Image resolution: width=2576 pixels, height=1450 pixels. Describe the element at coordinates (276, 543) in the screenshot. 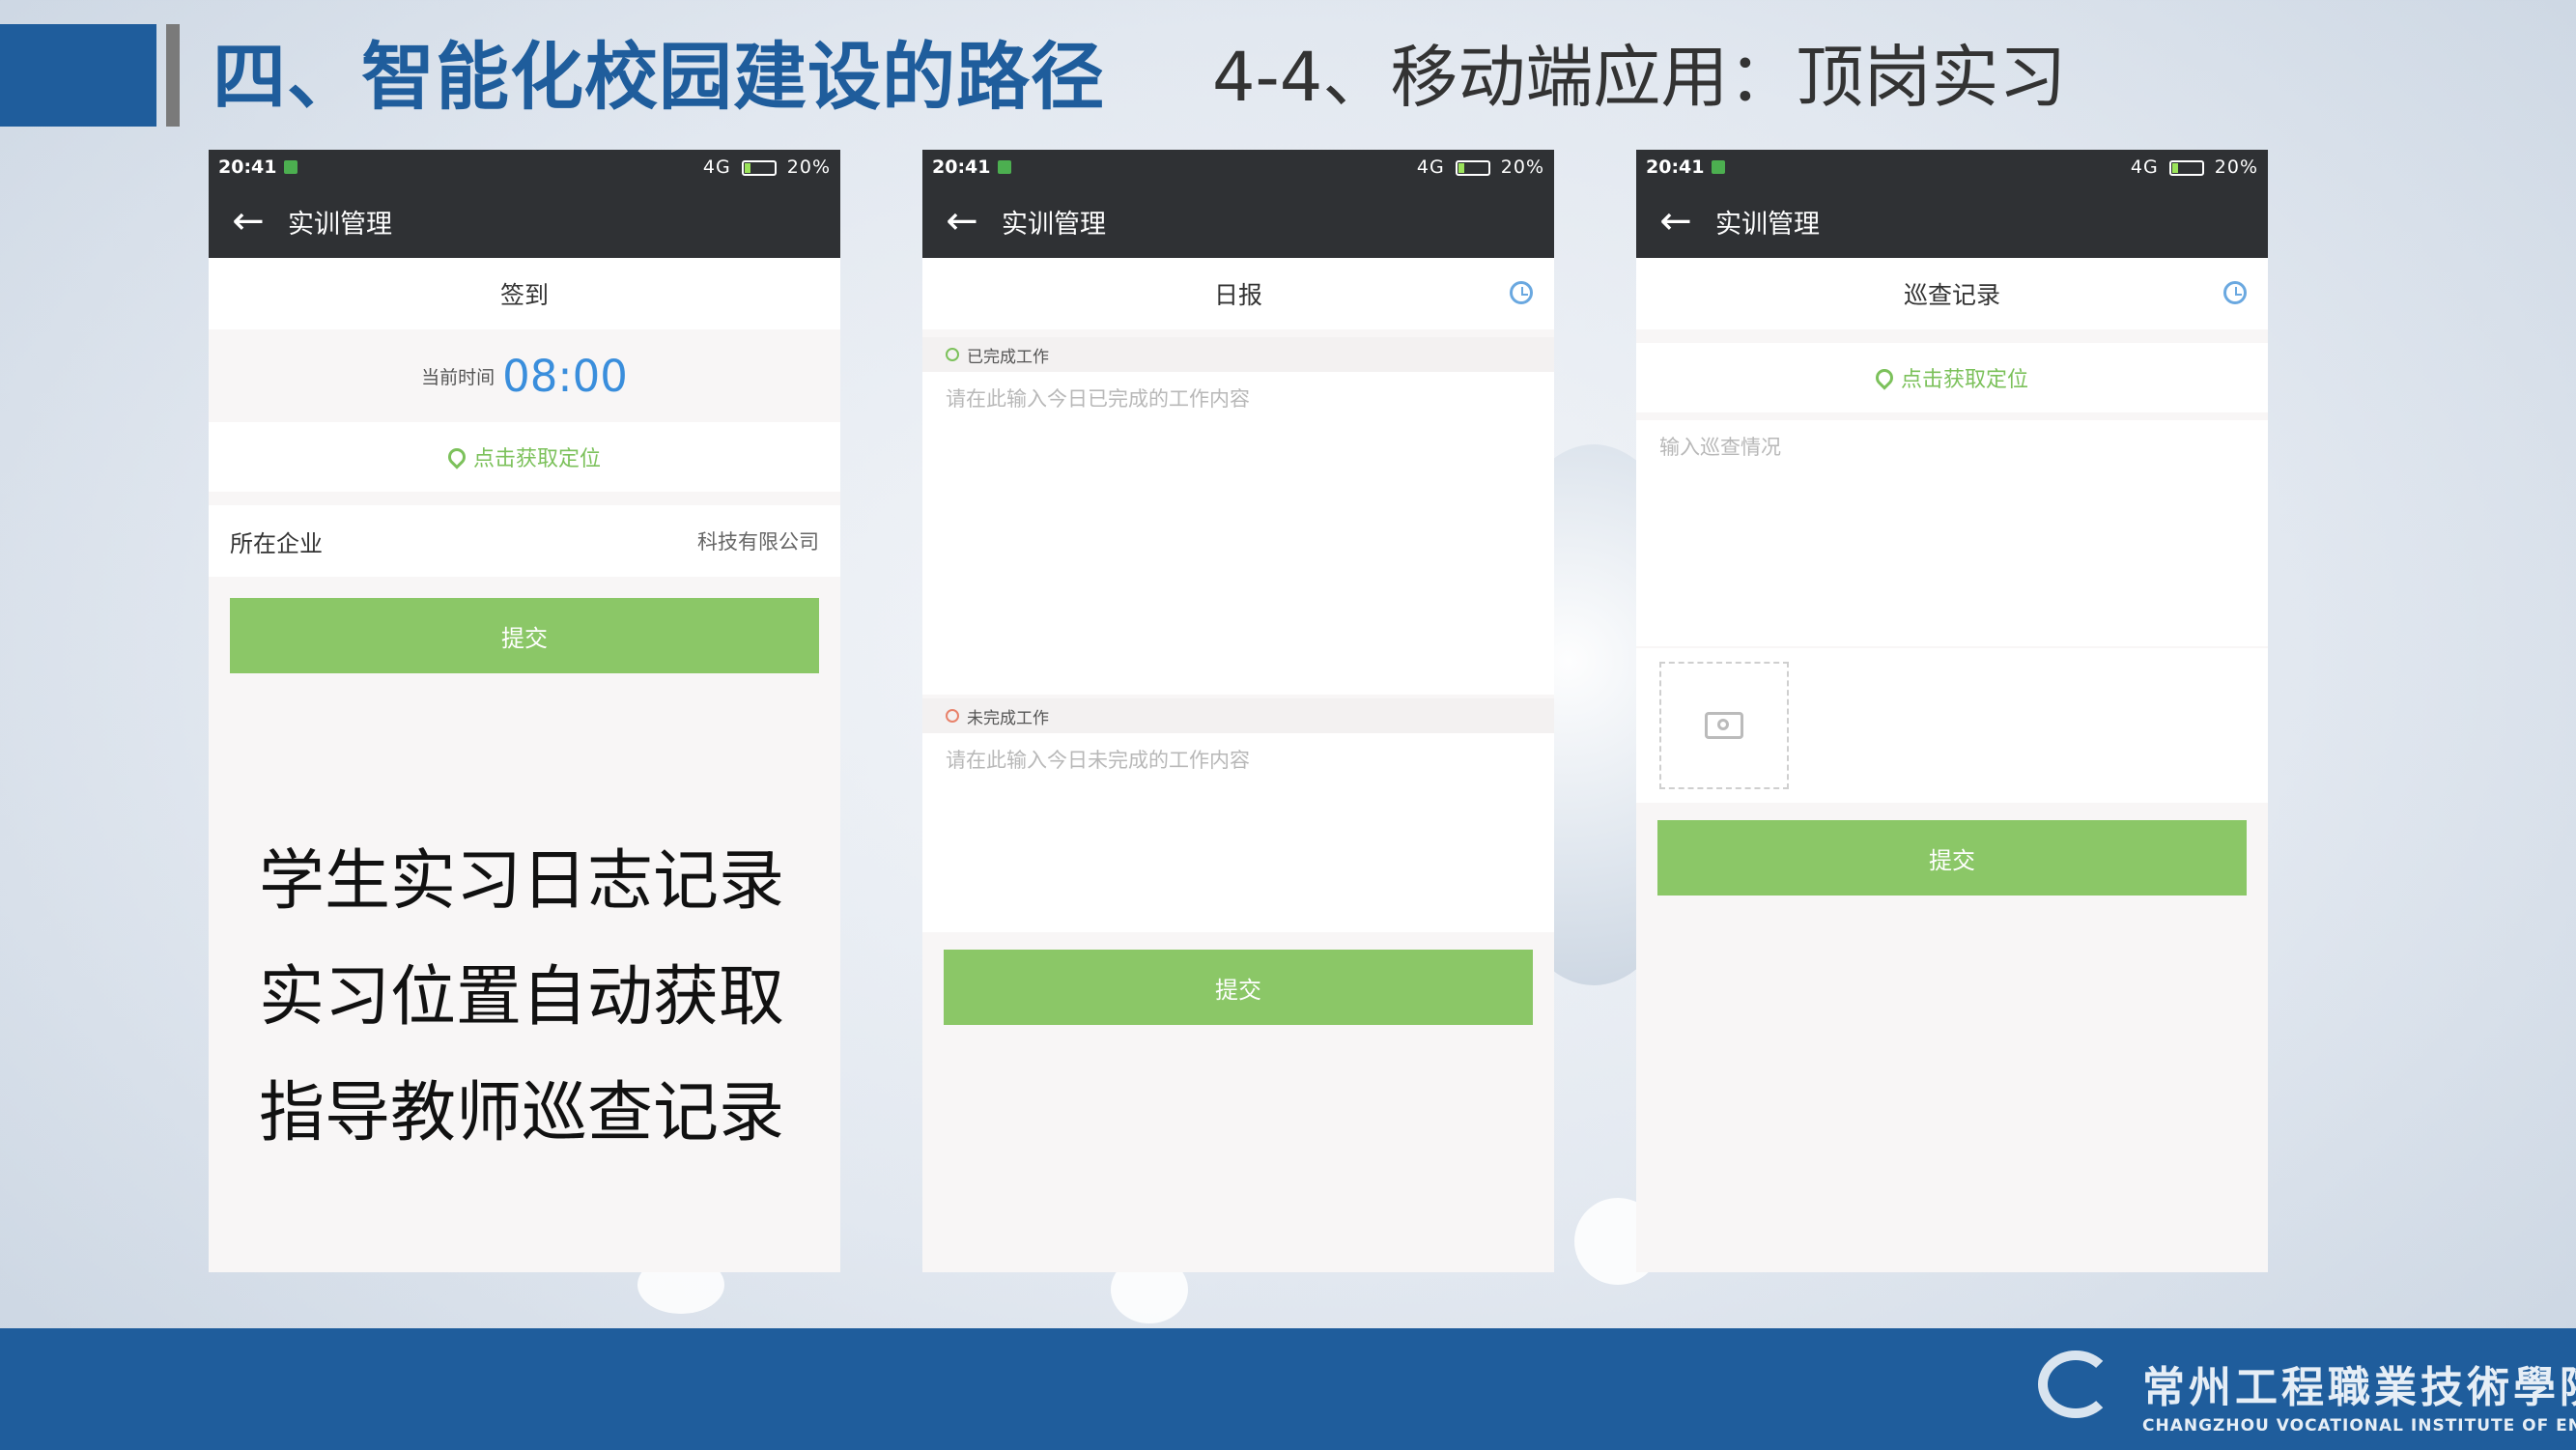

I see `company-label: 所在企业` at that location.